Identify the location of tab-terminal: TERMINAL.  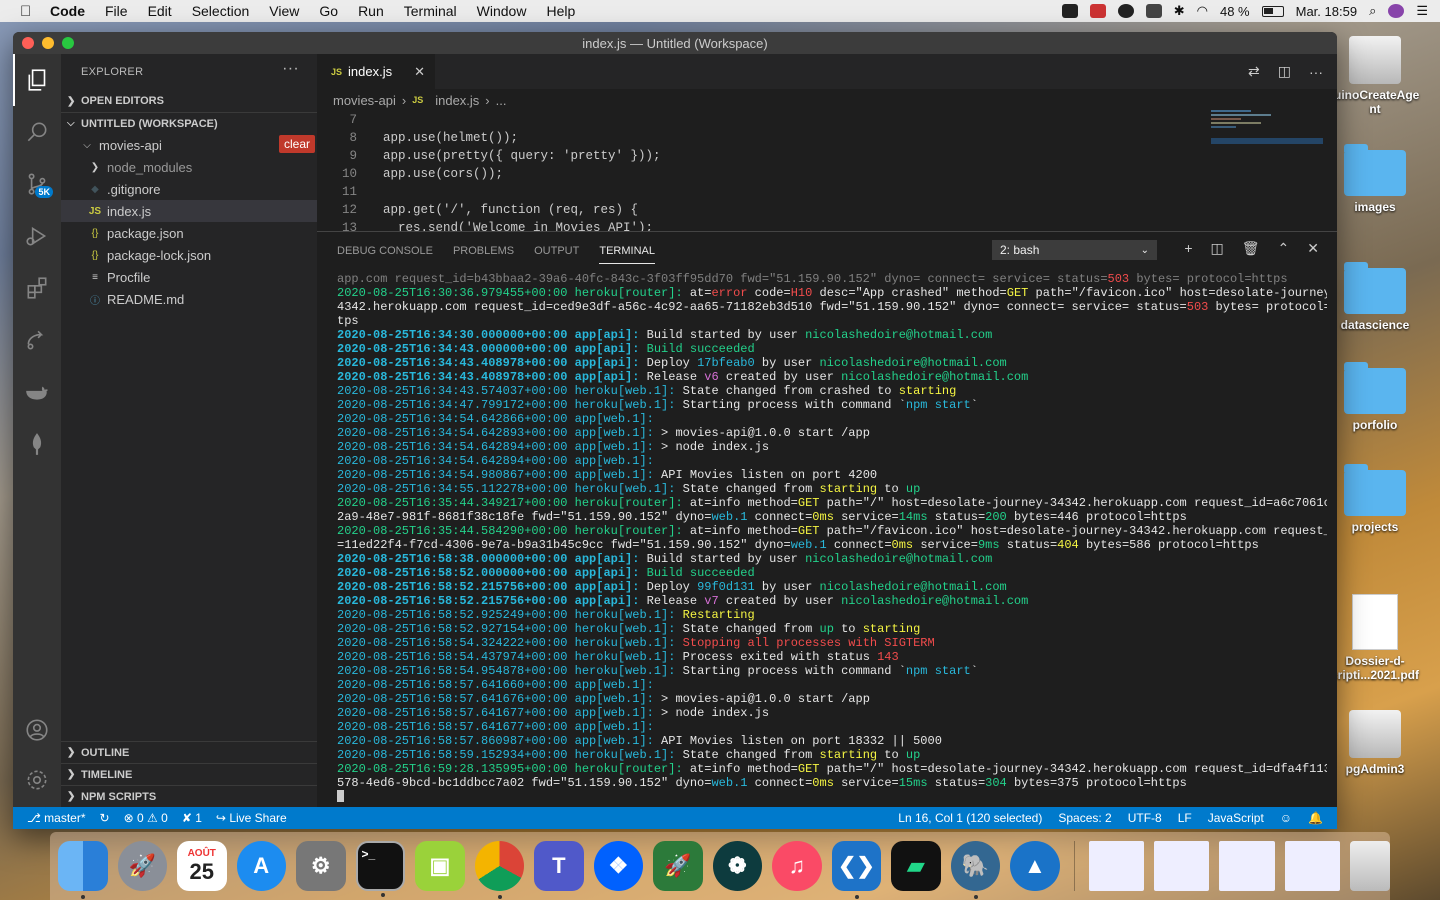
(627, 254).